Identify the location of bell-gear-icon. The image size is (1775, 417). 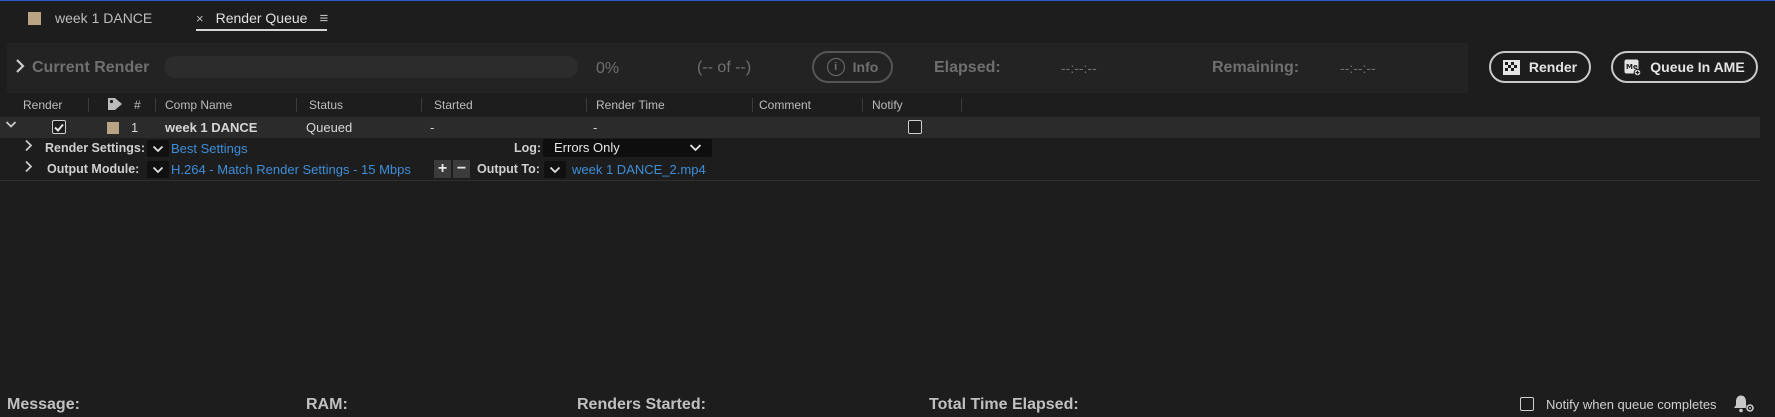
(1744, 404).